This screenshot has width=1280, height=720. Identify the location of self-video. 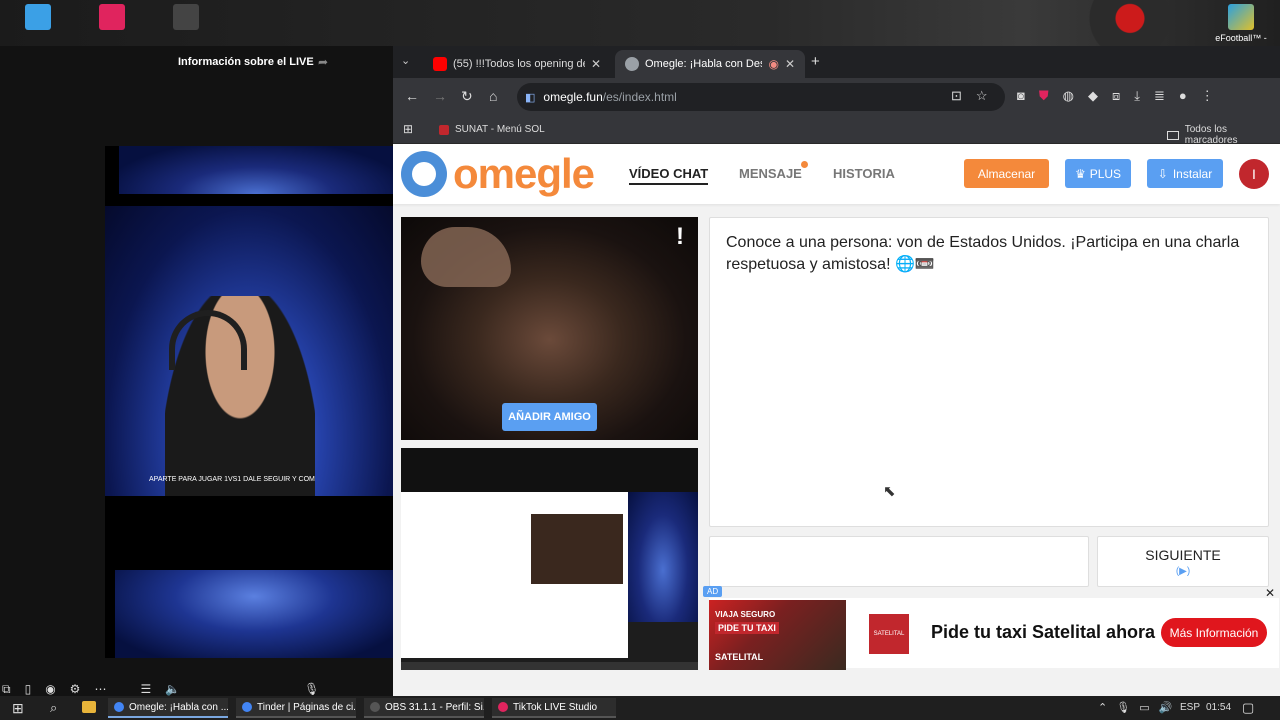
(549, 559).